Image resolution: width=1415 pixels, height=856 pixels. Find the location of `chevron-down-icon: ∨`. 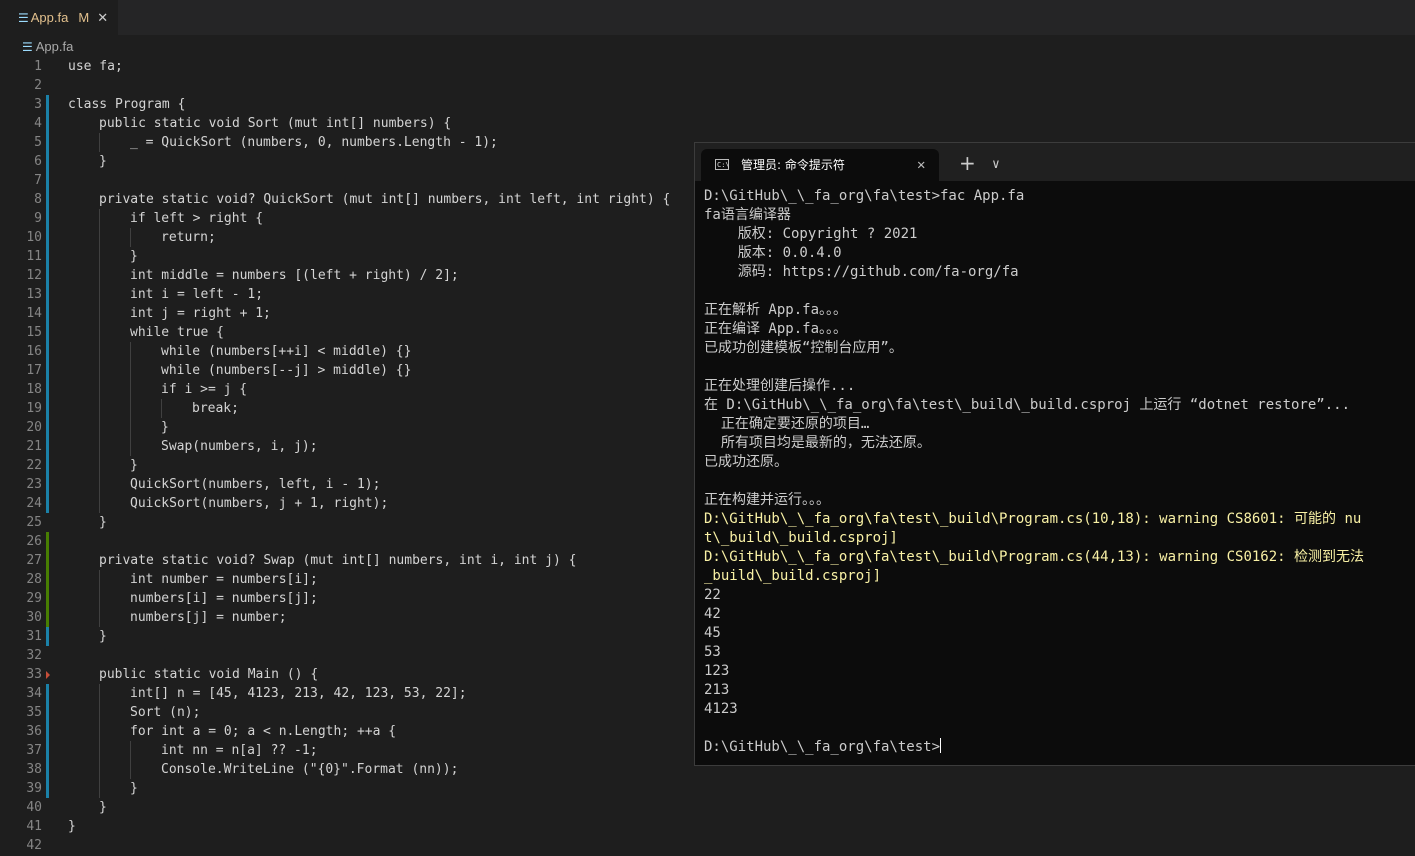

chevron-down-icon: ∨ is located at coordinates (996, 165).